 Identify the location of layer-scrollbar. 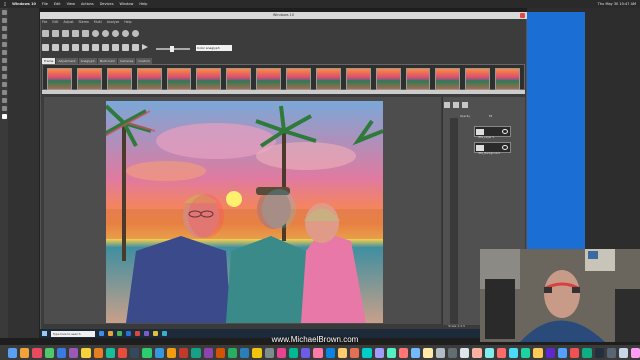
(454, 221).